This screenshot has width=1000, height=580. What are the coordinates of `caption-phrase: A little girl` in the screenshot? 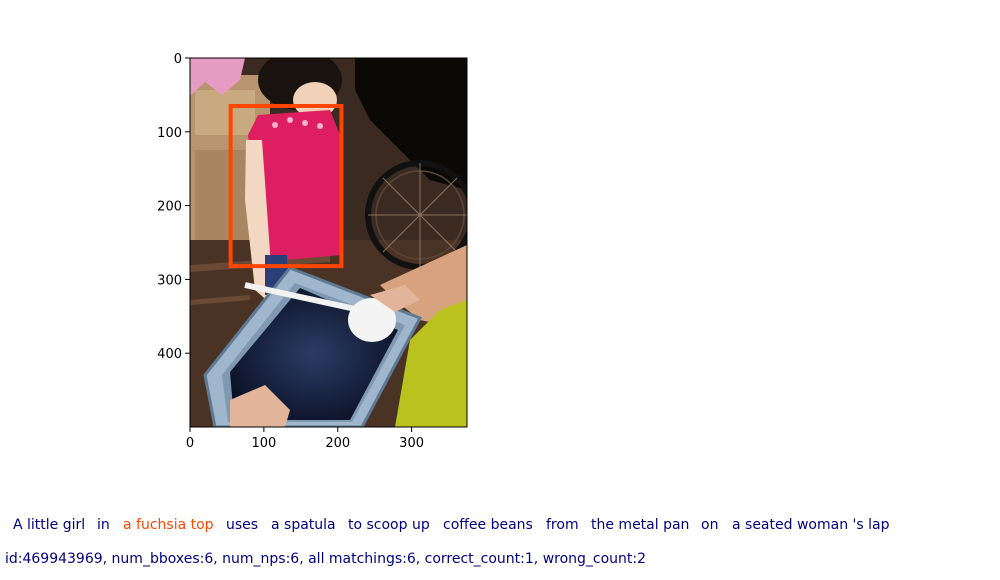 It's located at (49, 525).